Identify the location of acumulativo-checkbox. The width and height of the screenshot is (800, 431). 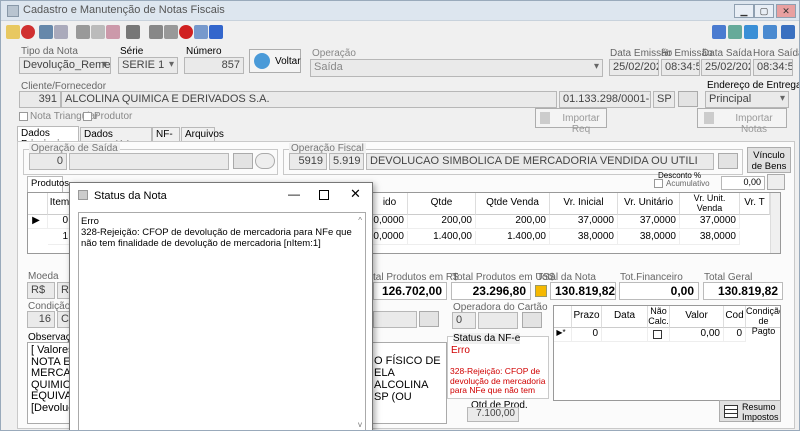
(658, 183).